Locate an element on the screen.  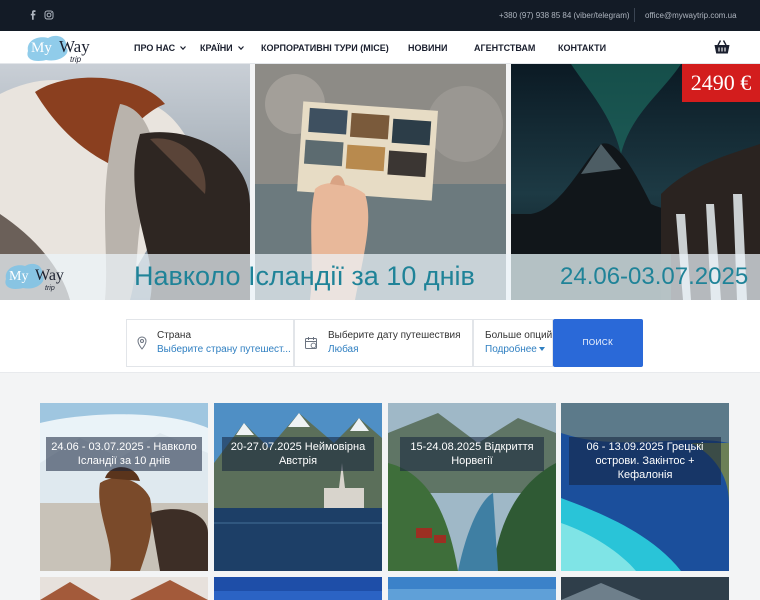
nav-news: НОВИНИ is located at coordinates (427, 48).